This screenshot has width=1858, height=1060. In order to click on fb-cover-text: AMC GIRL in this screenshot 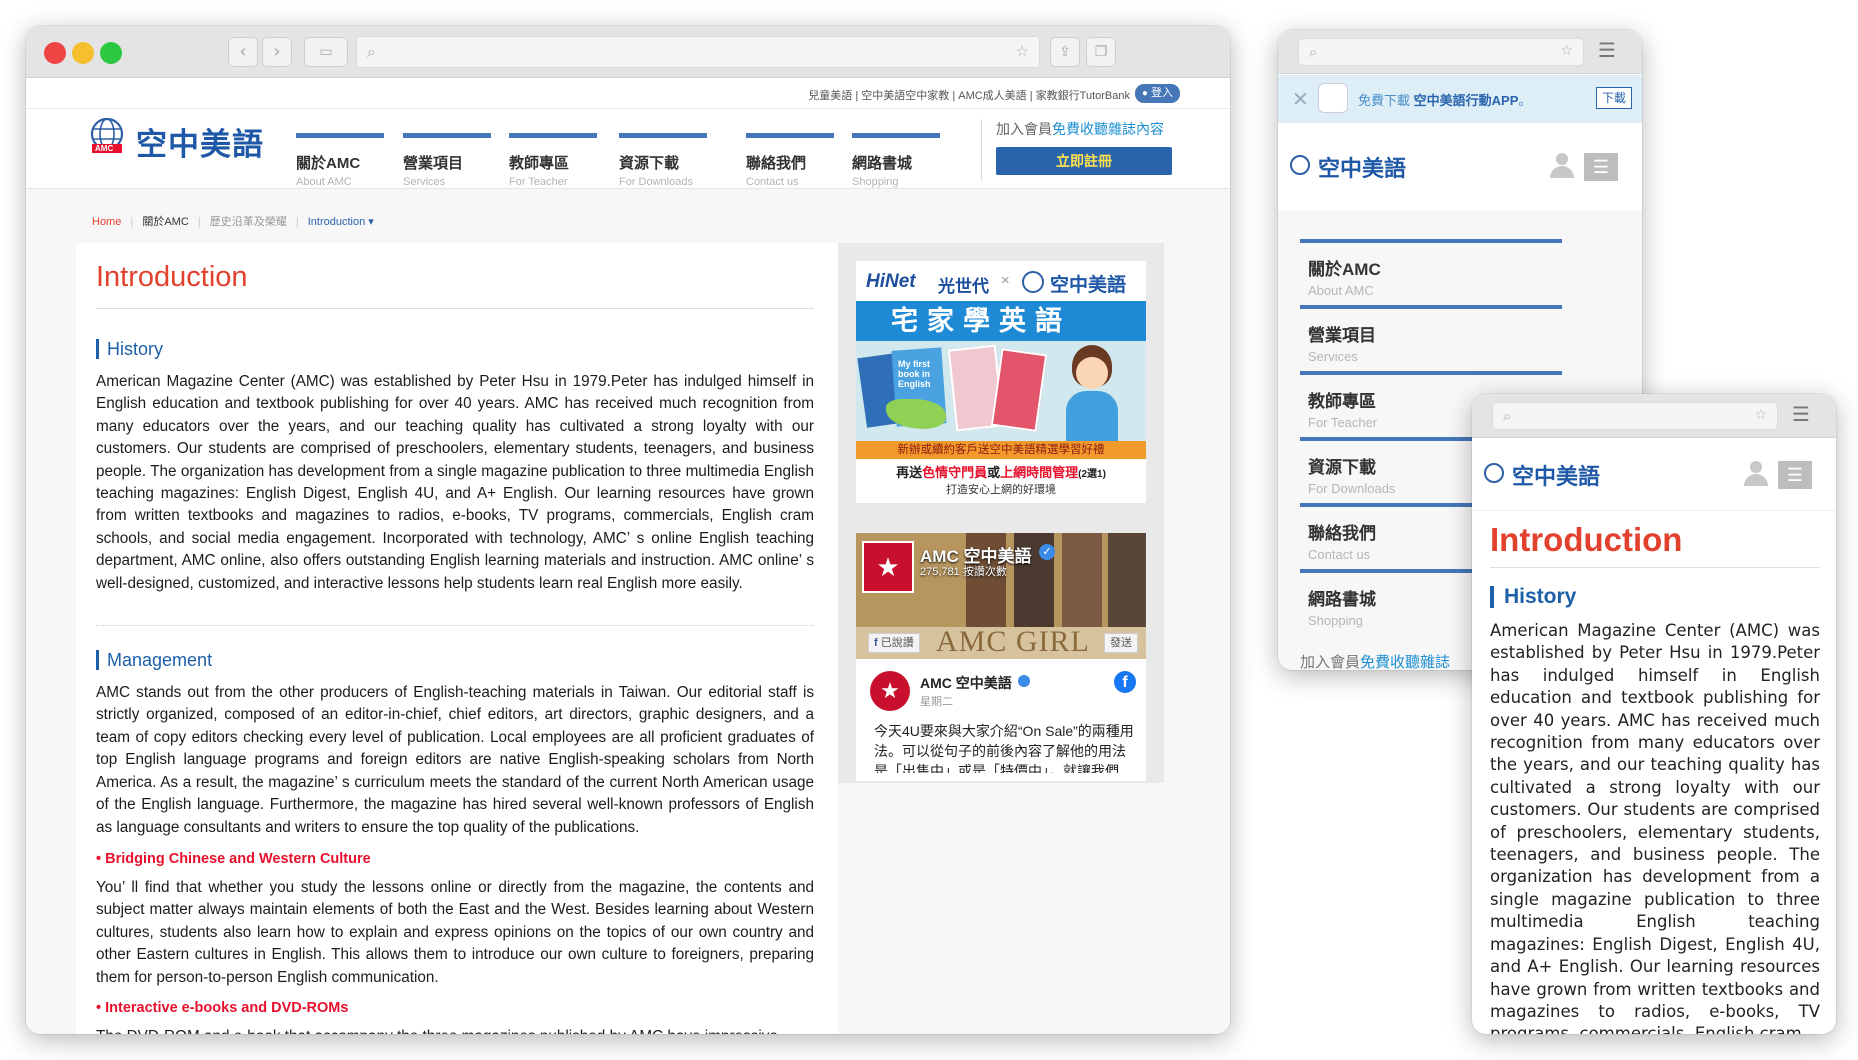, I will do `click(1013, 641)`.